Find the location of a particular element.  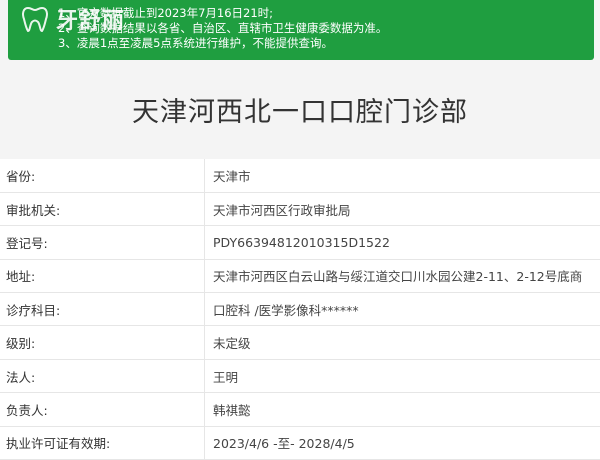

field-label-departments: 诊疗科目: is located at coordinates (102, 309).